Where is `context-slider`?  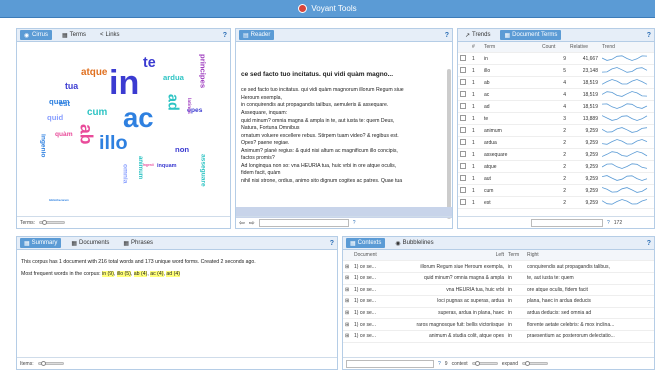 context-slider is located at coordinates (484, 363).